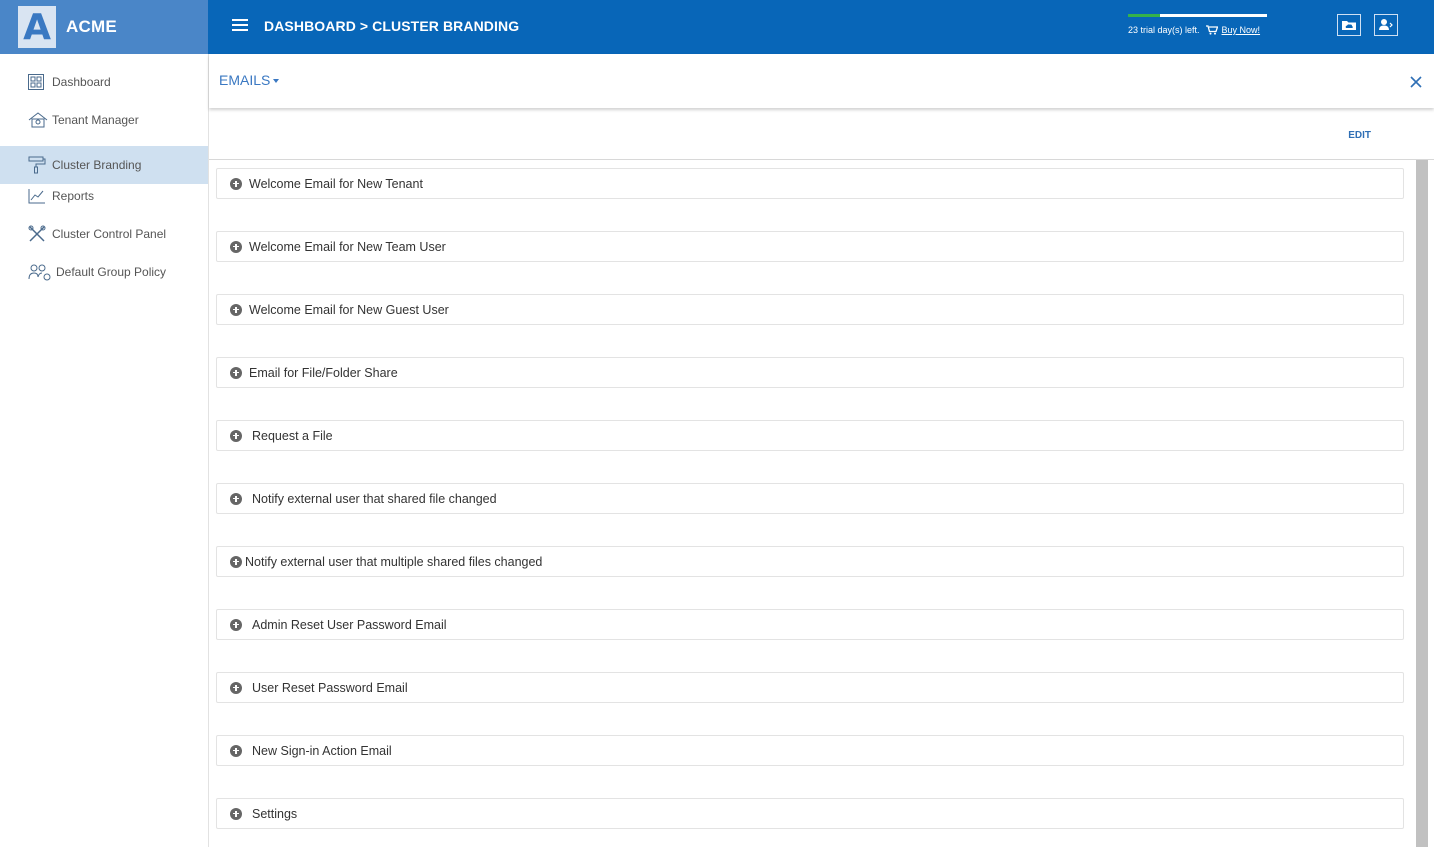 This screenshot has width=1434, height=847. Describe the element at coordinates (245, 80) in the screenshot. I see `emails-dropdown-label: EMAILS` at that location.